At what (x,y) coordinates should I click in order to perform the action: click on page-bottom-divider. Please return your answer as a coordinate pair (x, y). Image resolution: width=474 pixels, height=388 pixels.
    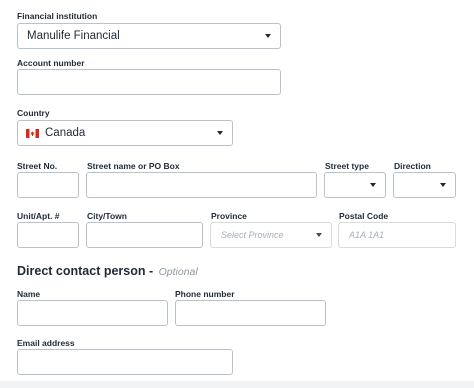
    Looking at the image, I should click on (237, 384).